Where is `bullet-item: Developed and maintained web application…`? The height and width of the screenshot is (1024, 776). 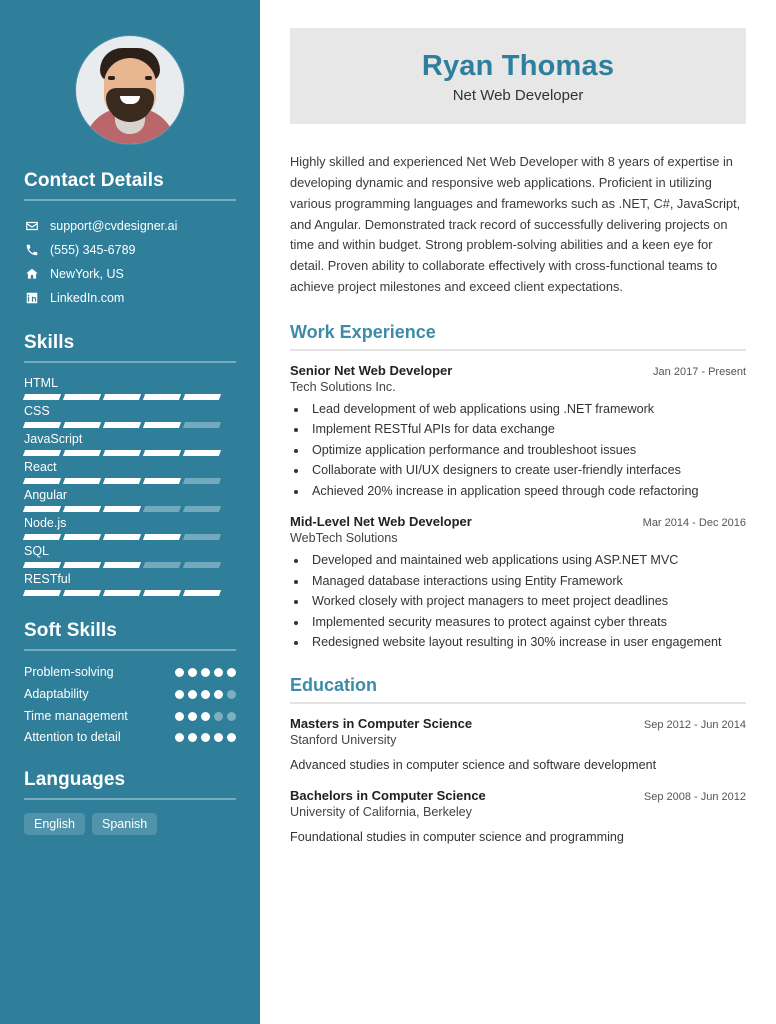 bullet-item: Developed and maintained web application… is located at coordinates (527, 561).